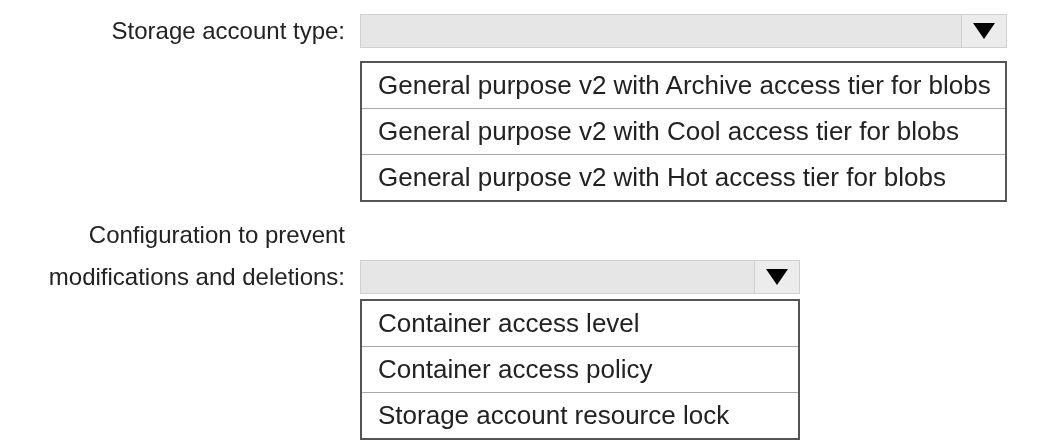  What do you see at coordinates (683, 131) in the screenshot?
I see `dropdown-option: General purpose v2 with Cool access tier for blobs` at bounding box center [683, 131].